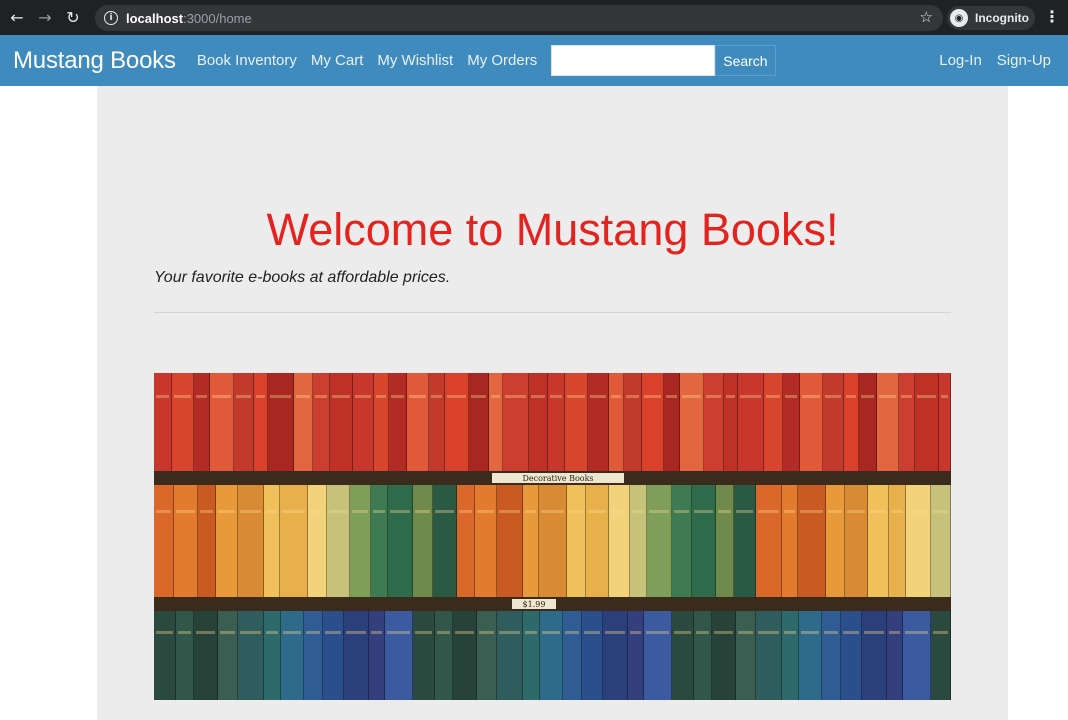  Describe the element at coordinates (926, 17) in the screenshot. I see `bookmark-star-icon: ☆` at that location.